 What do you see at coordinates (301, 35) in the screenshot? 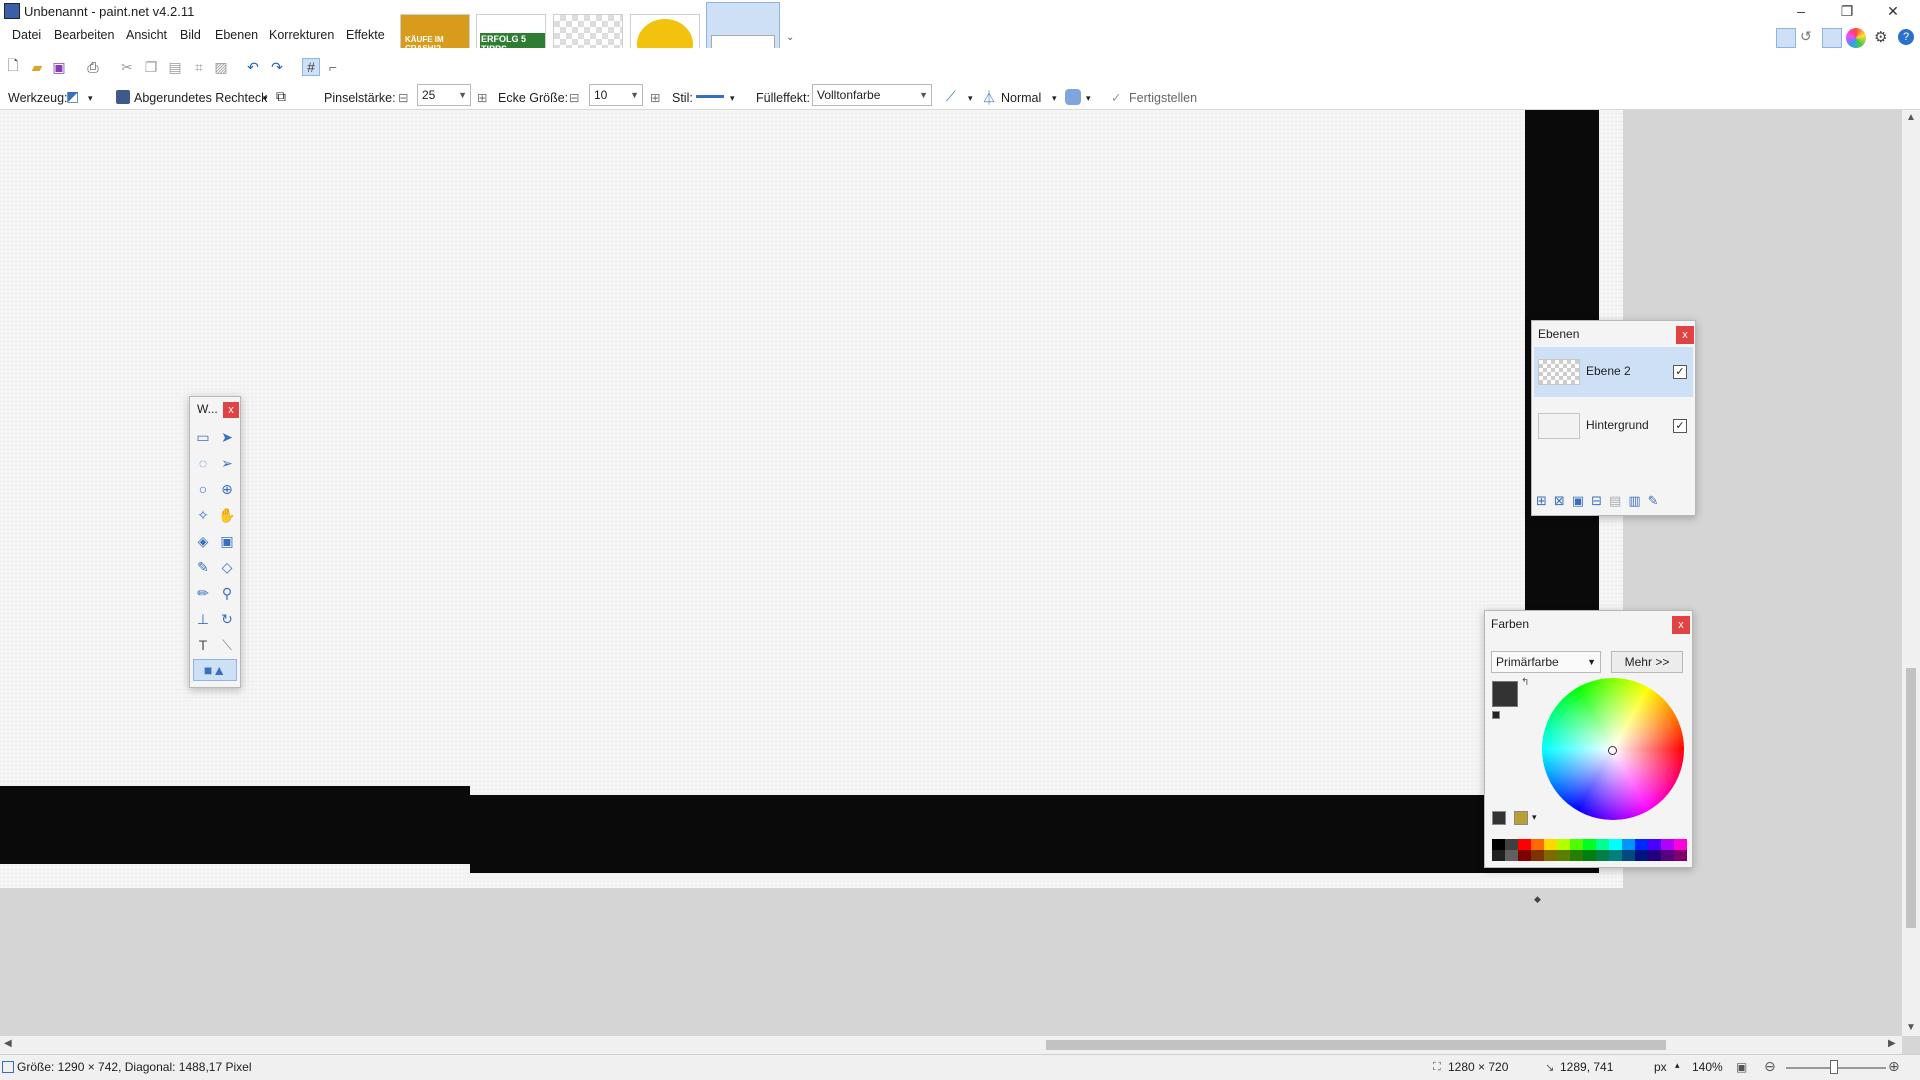
I see `menu-korrekturen: Korrekturen` at bounding box center [301, 35].